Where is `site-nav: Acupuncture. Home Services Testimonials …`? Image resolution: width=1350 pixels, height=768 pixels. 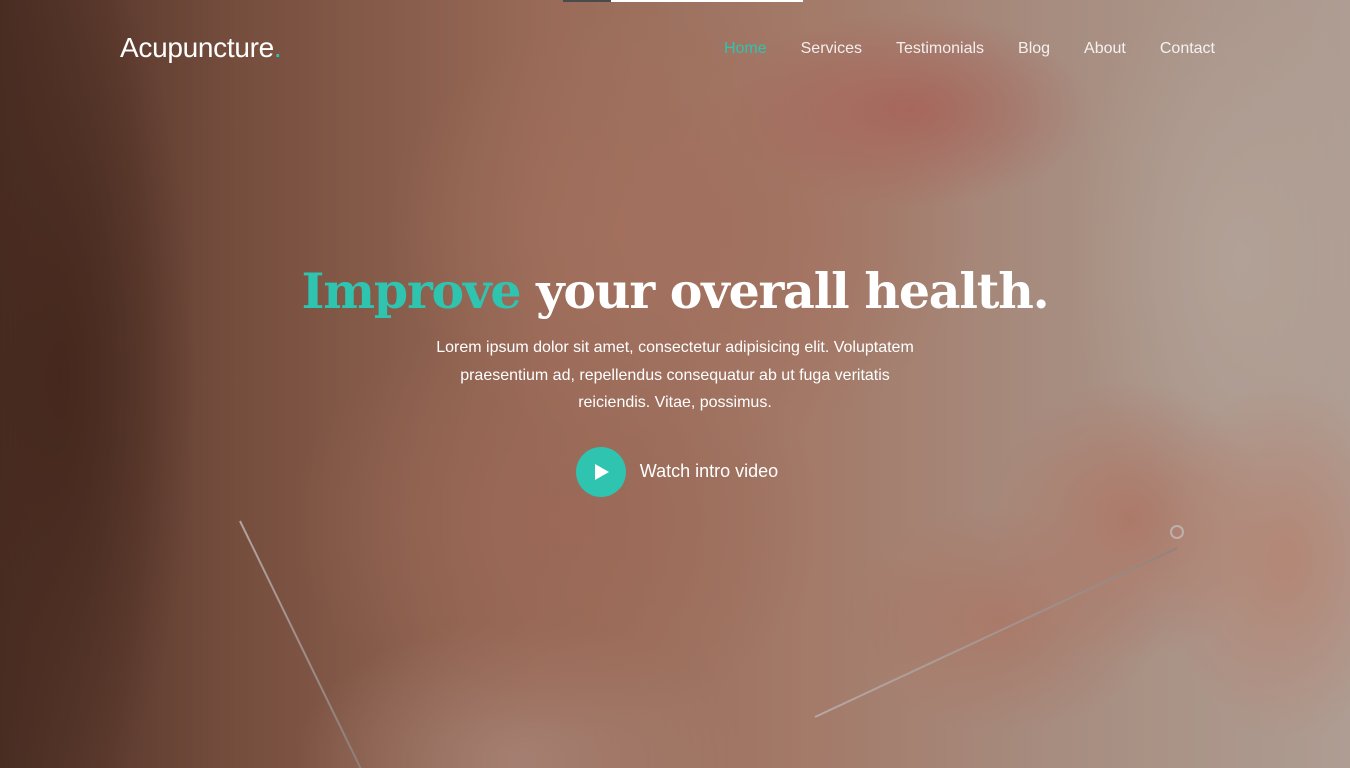
site-nav: Acupuncture. Home Services Testimonials … is located at coordinates (675, 50).